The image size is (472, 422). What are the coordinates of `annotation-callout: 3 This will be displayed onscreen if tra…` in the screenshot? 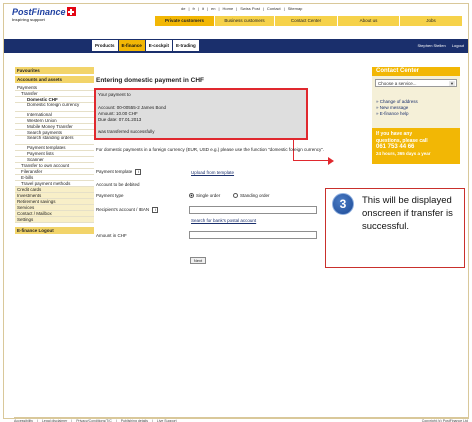 It's located at (395, 228).